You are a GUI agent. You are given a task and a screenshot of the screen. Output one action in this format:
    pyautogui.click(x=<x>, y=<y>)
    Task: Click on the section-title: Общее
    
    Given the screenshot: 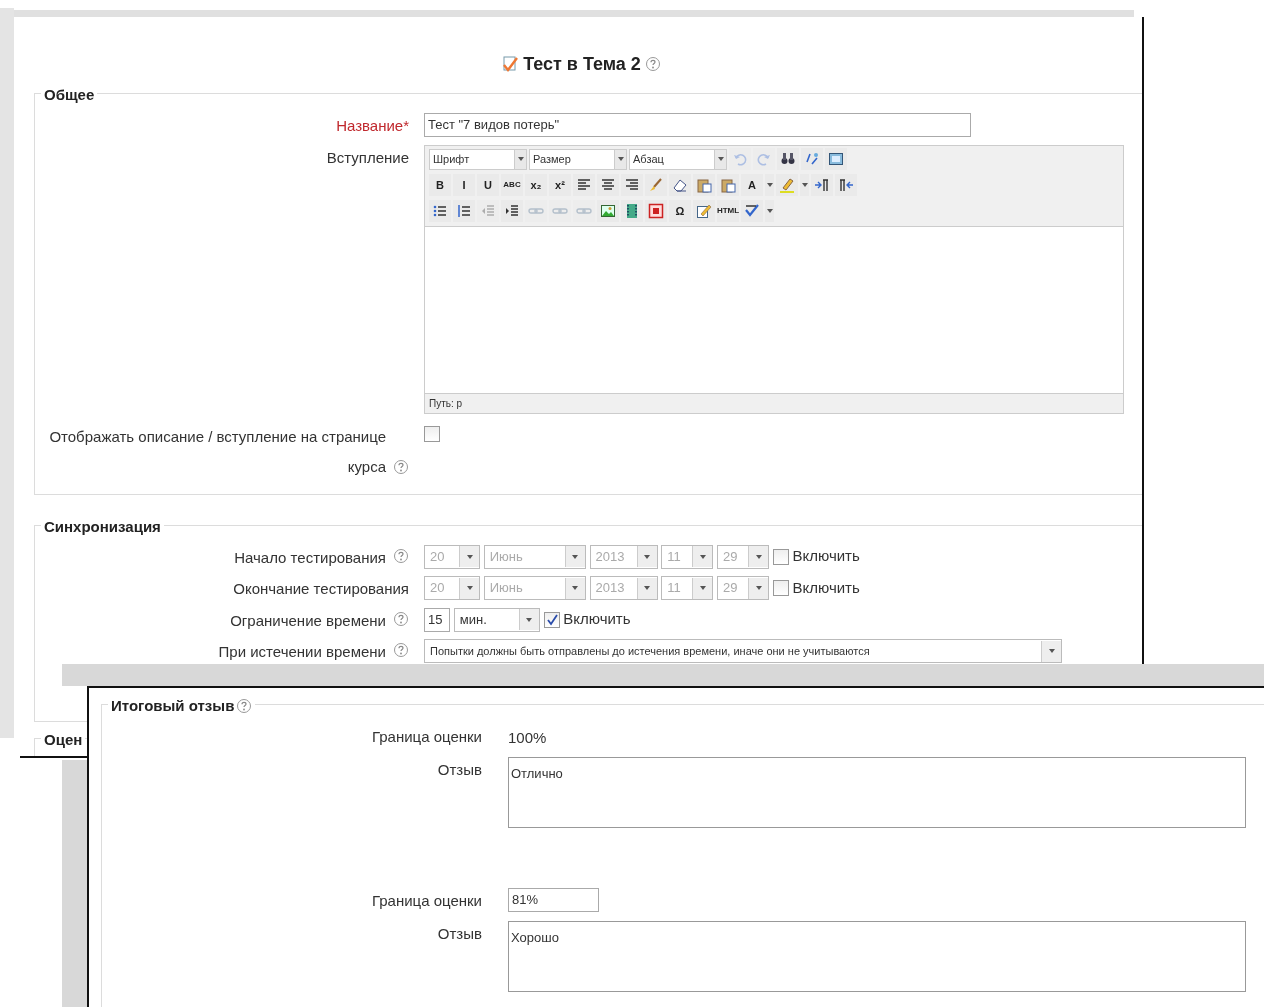 What is the action you would take?
    pyautogui.click(x=69, y=95)
    